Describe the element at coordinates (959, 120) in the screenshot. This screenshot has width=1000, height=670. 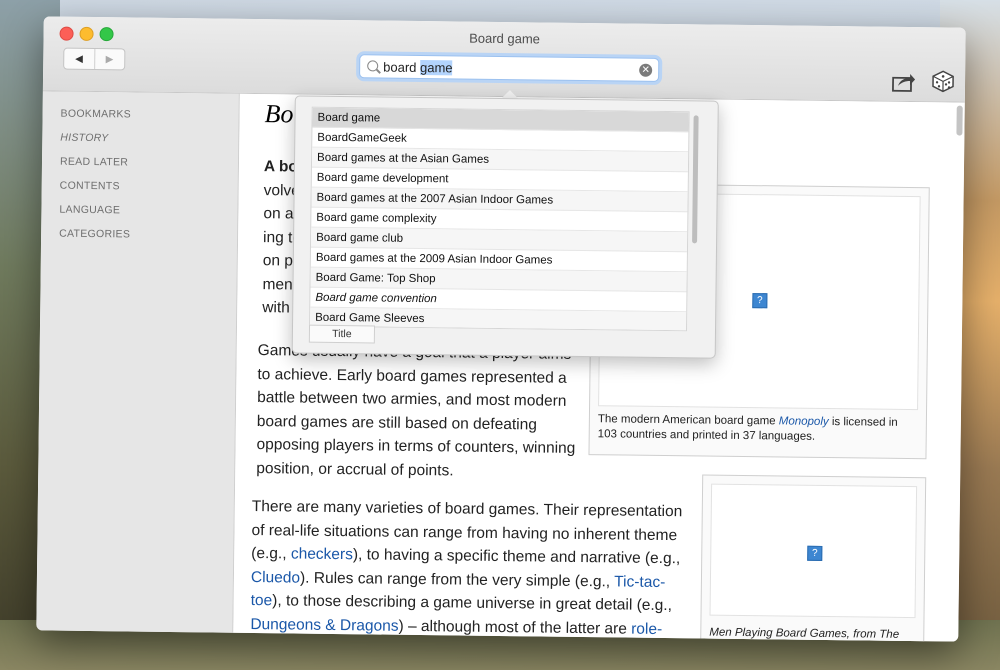
I see `article-scrollbar` at that location.